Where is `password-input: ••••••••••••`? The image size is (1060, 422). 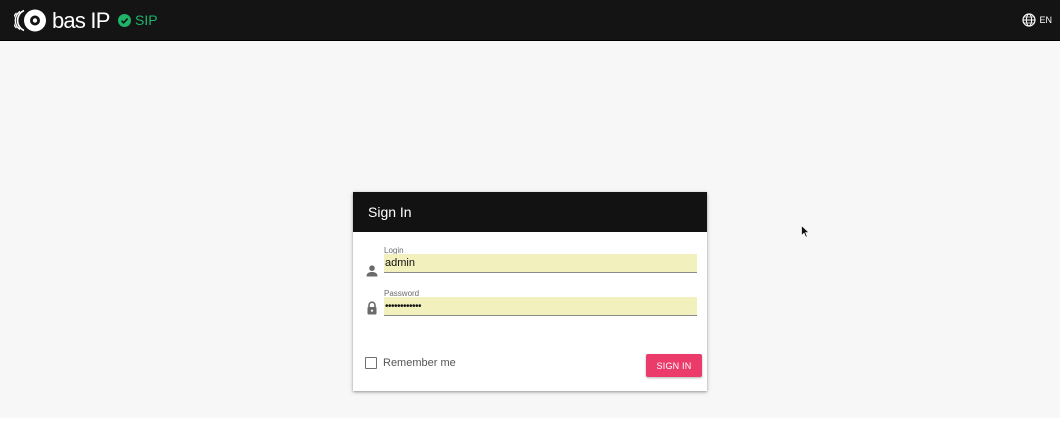 password-input: •••••••••••• is located at coordinates (540, 306).